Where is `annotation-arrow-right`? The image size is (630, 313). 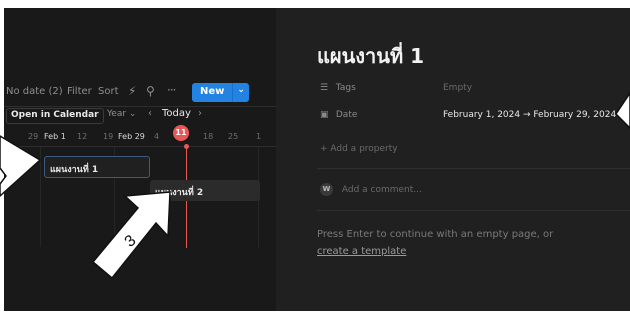 annotation-arrow-right is located at coordinates (622, 110).